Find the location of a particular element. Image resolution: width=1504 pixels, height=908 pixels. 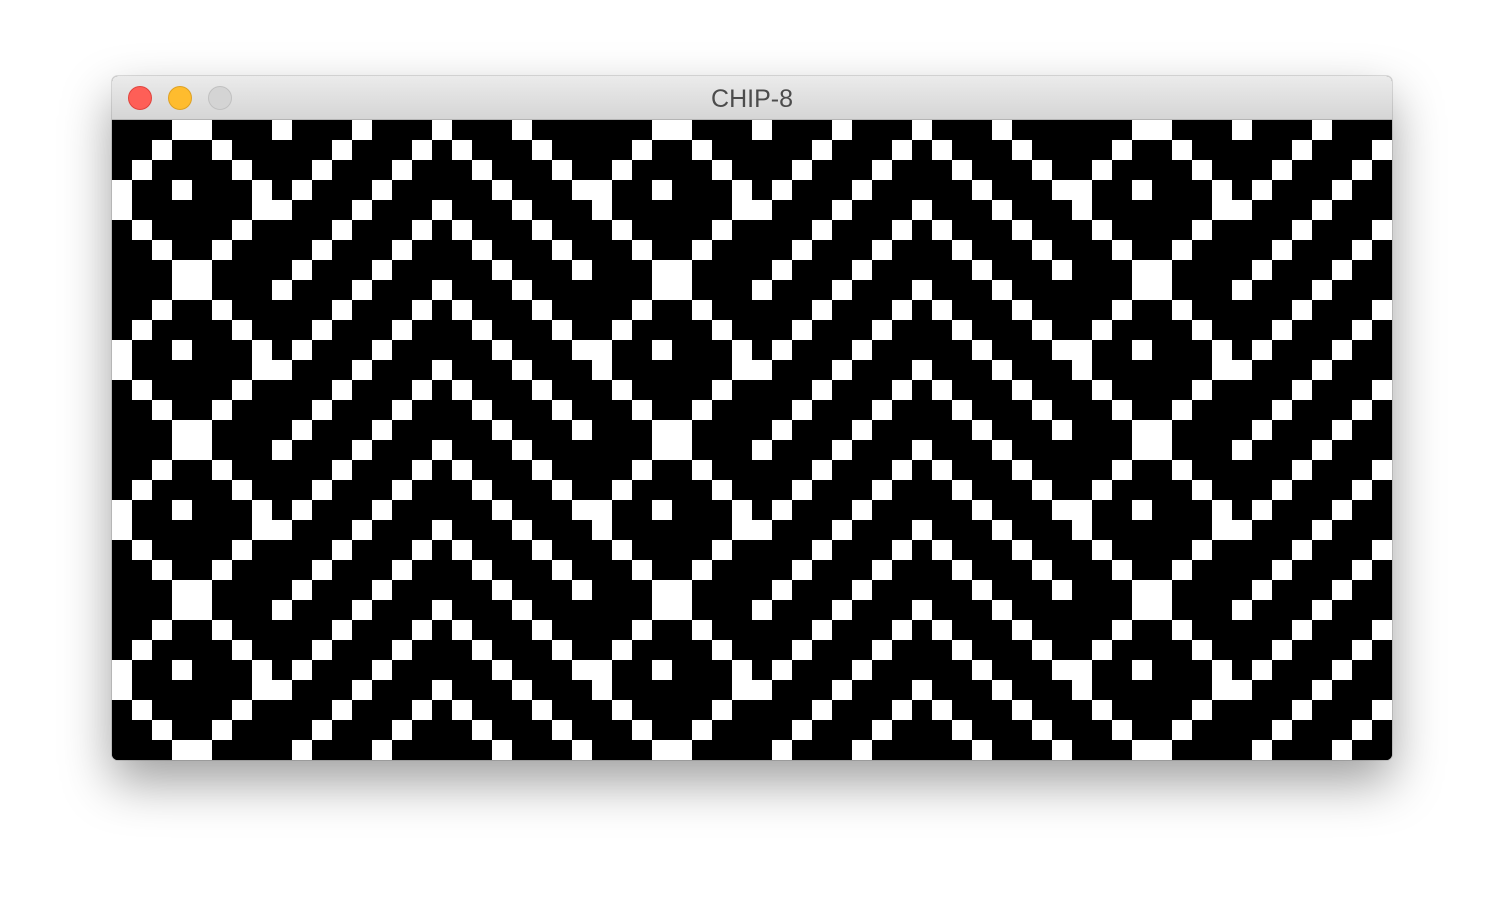

window-title: CHIP-8 is located at coordinates (752, 99).